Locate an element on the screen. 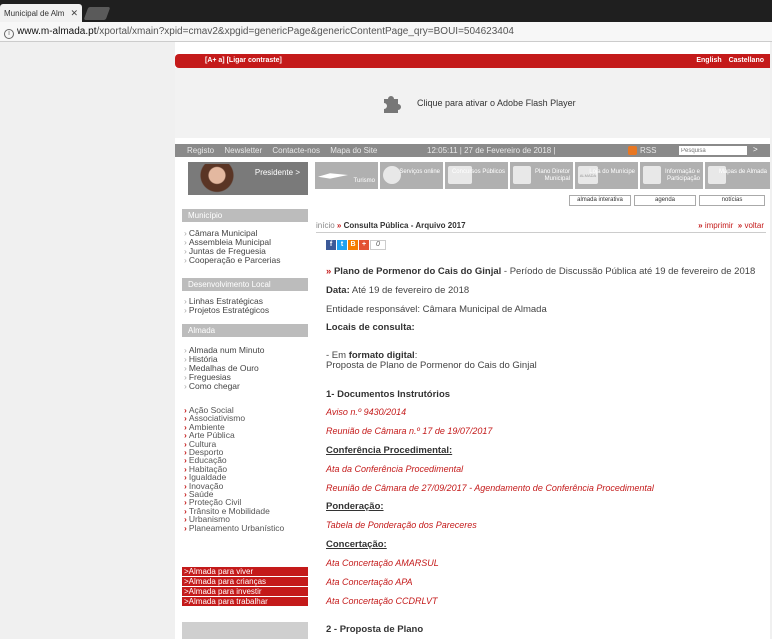 This screenshot has height=639, width=772. date-time: 12:05:11 | 27 de Fevereiro de 2018 | is located at coordinates (491, 150).